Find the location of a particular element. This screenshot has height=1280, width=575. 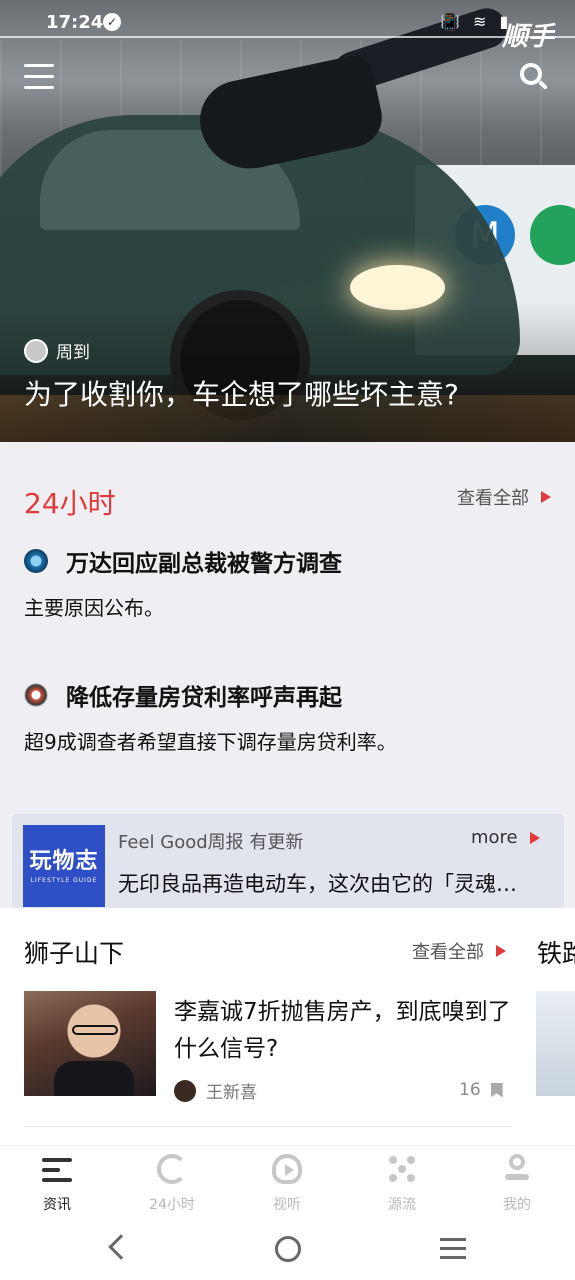

more-link: more is located at coordinates (505, 837).